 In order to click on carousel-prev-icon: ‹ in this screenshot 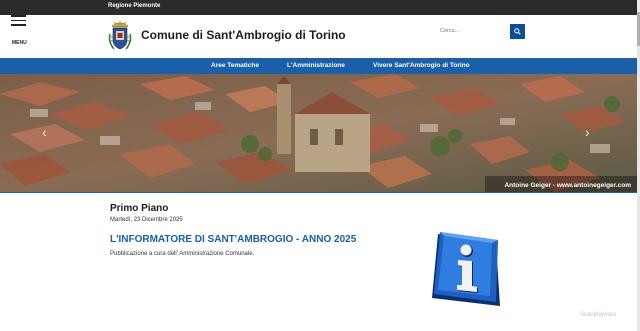, I will do `click(48, 132)`.